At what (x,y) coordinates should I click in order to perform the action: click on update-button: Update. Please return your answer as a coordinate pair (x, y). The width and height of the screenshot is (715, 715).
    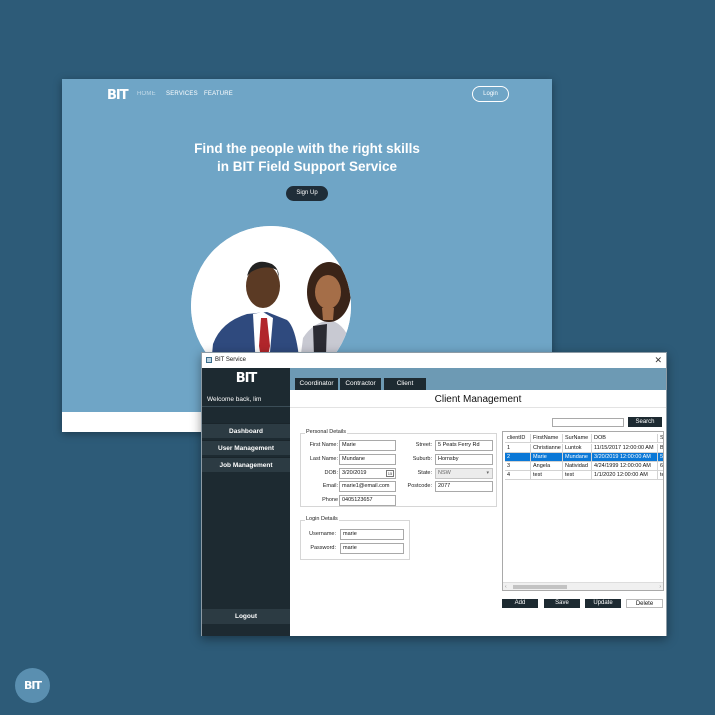
    Looking at the image, I should click on (603, 603).